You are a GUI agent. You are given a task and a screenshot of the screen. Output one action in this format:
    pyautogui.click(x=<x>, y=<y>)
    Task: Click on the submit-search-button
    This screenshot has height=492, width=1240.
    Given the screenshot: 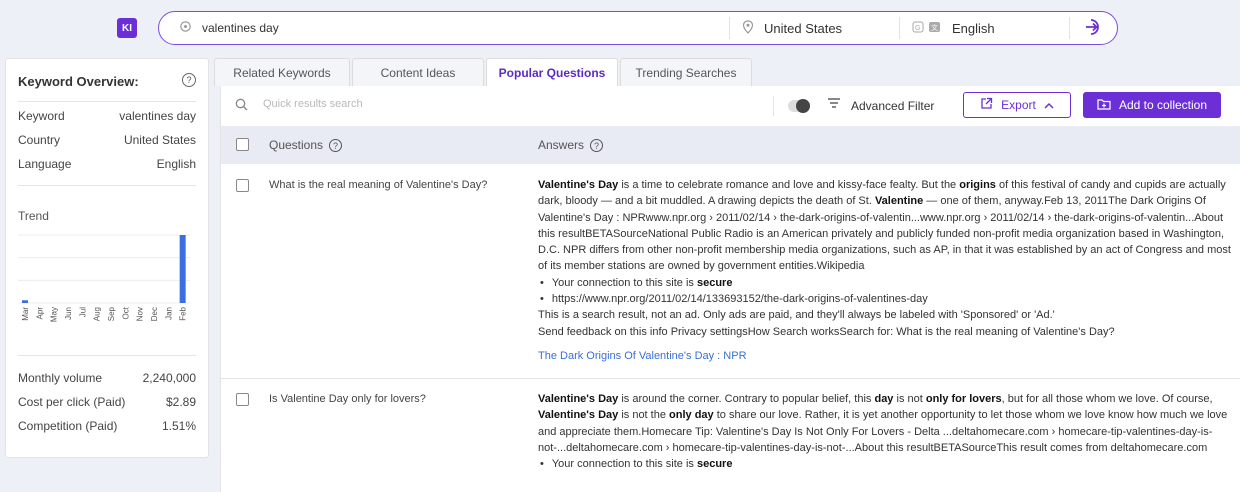 What is the action you would take?
    pyautogui.click(x=1093, y=28)
    